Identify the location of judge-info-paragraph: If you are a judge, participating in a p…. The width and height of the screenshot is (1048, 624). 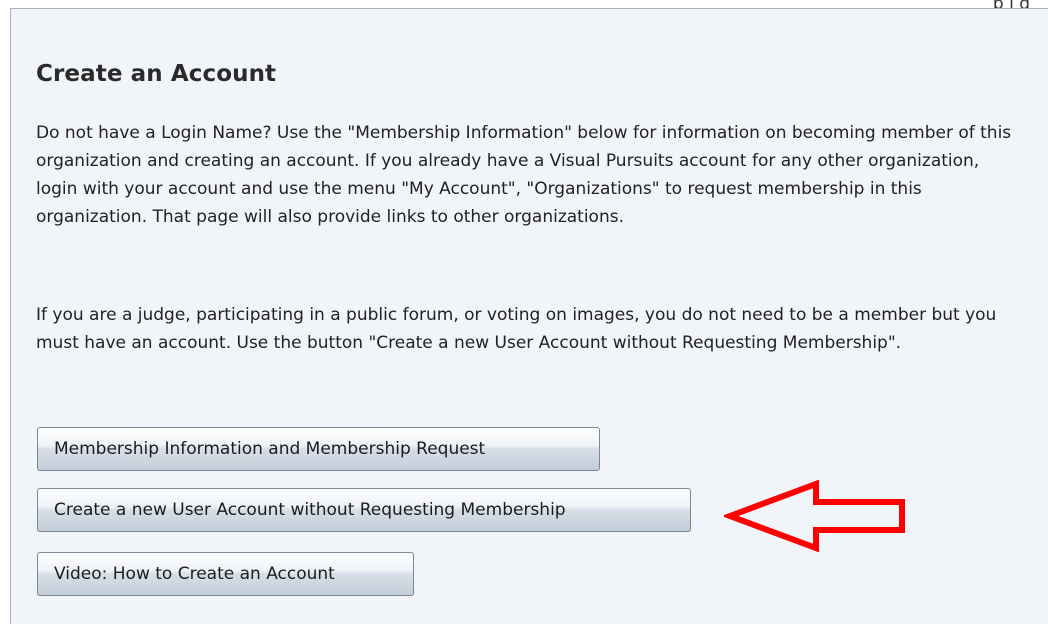
(516, 329).